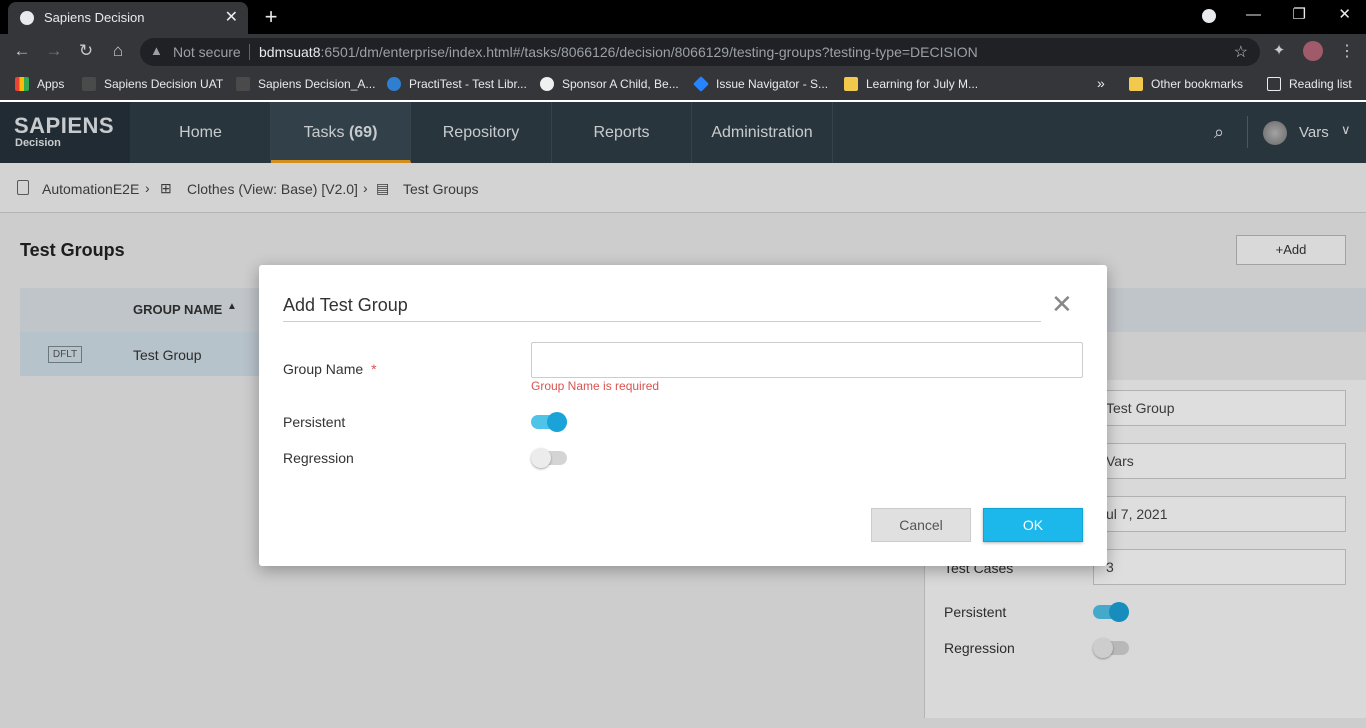 Image resolution: width=1366 pixels, height=728 pixels. Describe the element at coordinates (683, 17) in the screenshot. I see `browser-tab-bar: Sapiens Decision ✕ + — ❐ ✕` at that location.